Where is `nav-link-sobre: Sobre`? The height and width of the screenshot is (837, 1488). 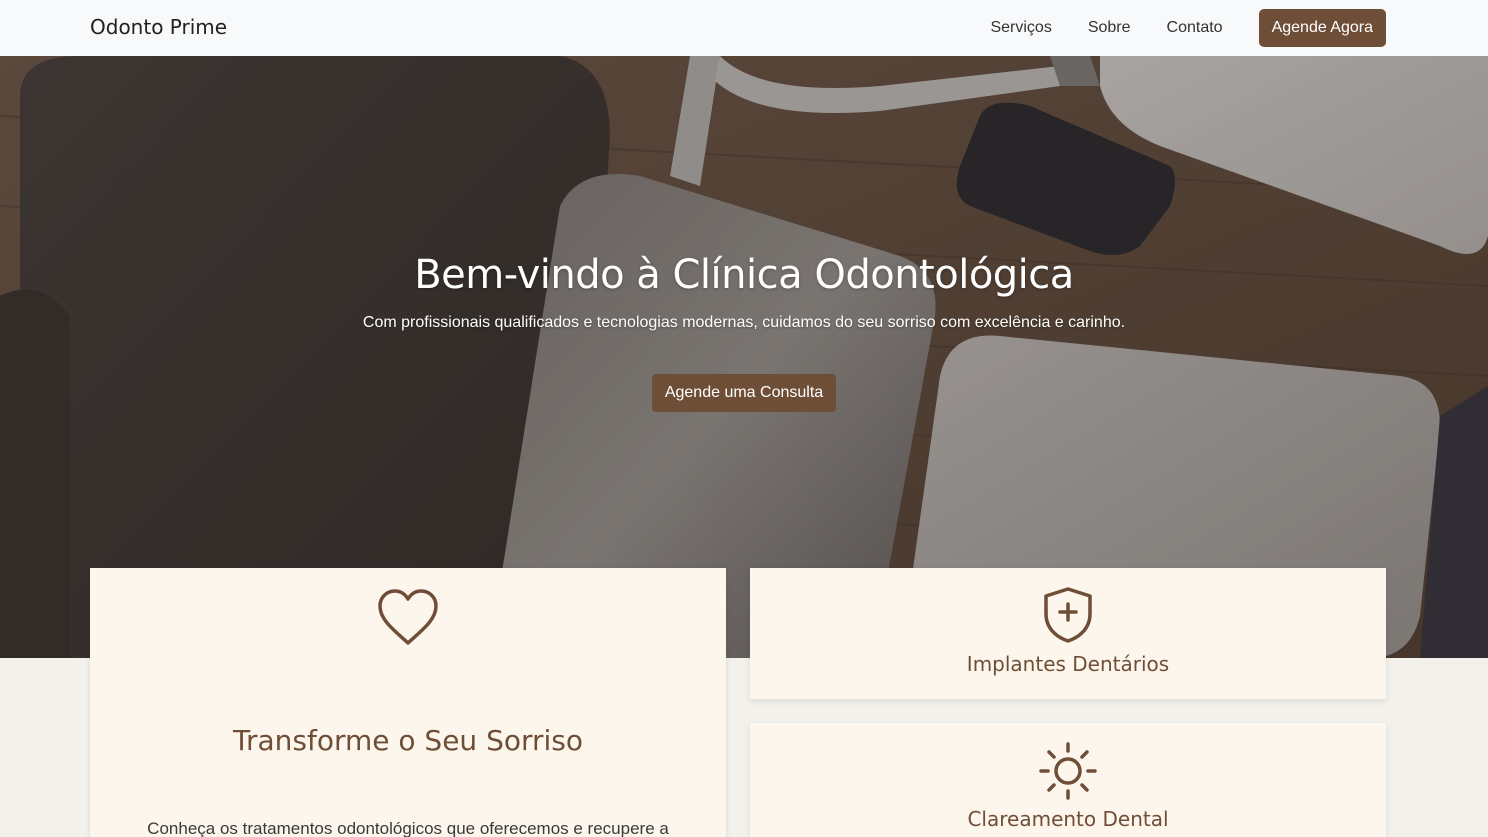 nav-link-sobre: Sobre is located at coordinates (1109, 28).